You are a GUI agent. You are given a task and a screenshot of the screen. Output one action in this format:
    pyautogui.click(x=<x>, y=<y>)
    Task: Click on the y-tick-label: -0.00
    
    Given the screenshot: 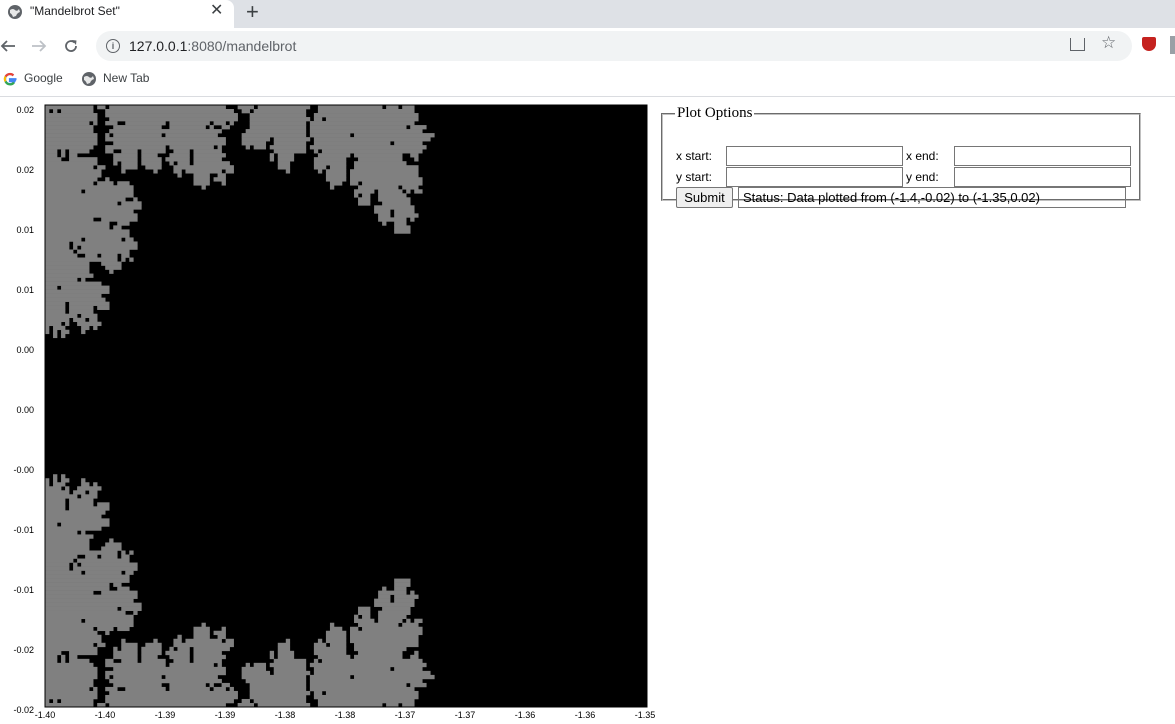 What is the action you would take?
    pyautogui.click(x=23, y=470)
    